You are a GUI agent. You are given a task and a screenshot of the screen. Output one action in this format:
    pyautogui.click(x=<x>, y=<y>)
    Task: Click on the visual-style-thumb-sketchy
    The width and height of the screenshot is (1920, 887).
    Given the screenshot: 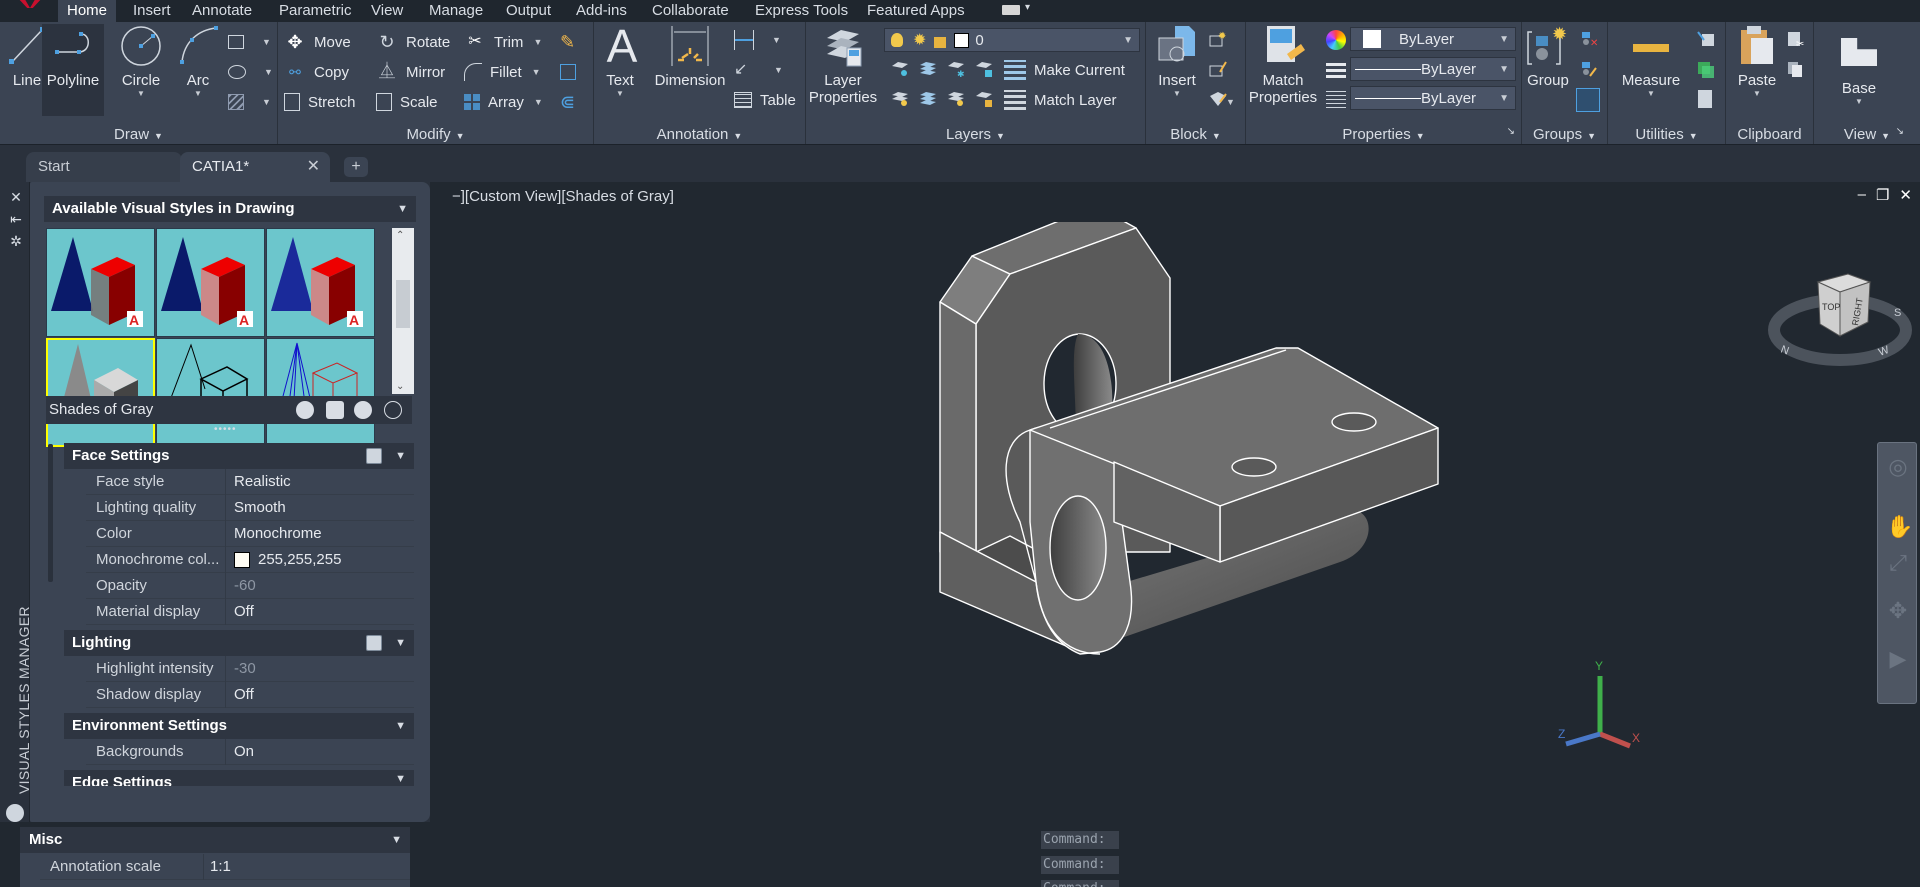 What is the action you would take?
    pyautogui.click(x=210, y=392)
    